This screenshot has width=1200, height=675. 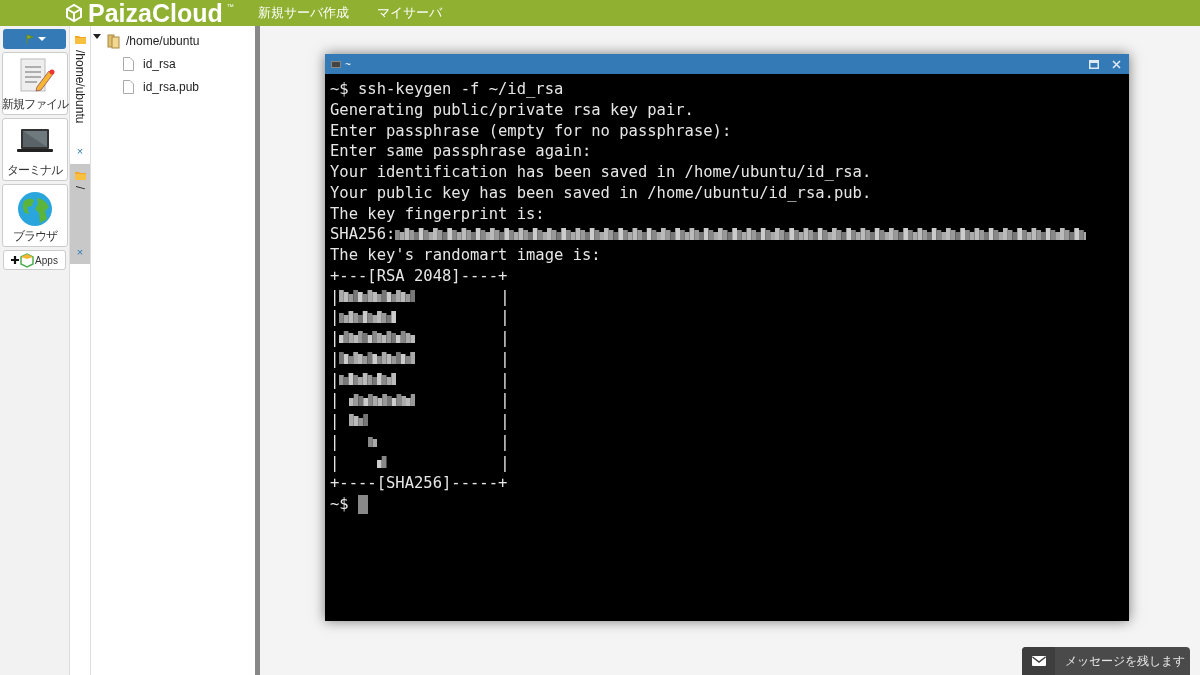 I want to click on tree-item: /home/ubuntu, so click(x=163, y=41).